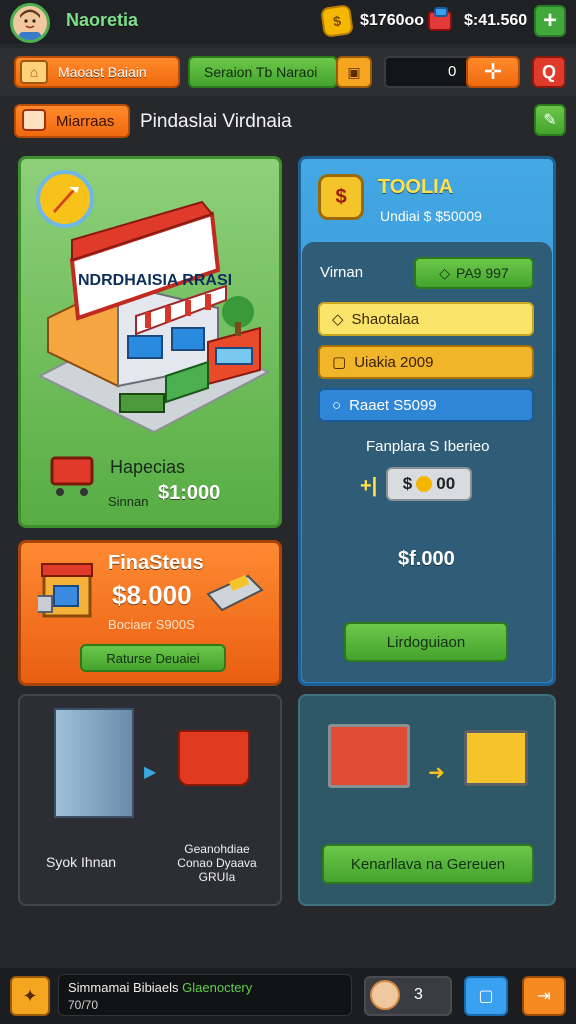  I want to click on map-icon: ✦, so click(30, 996).